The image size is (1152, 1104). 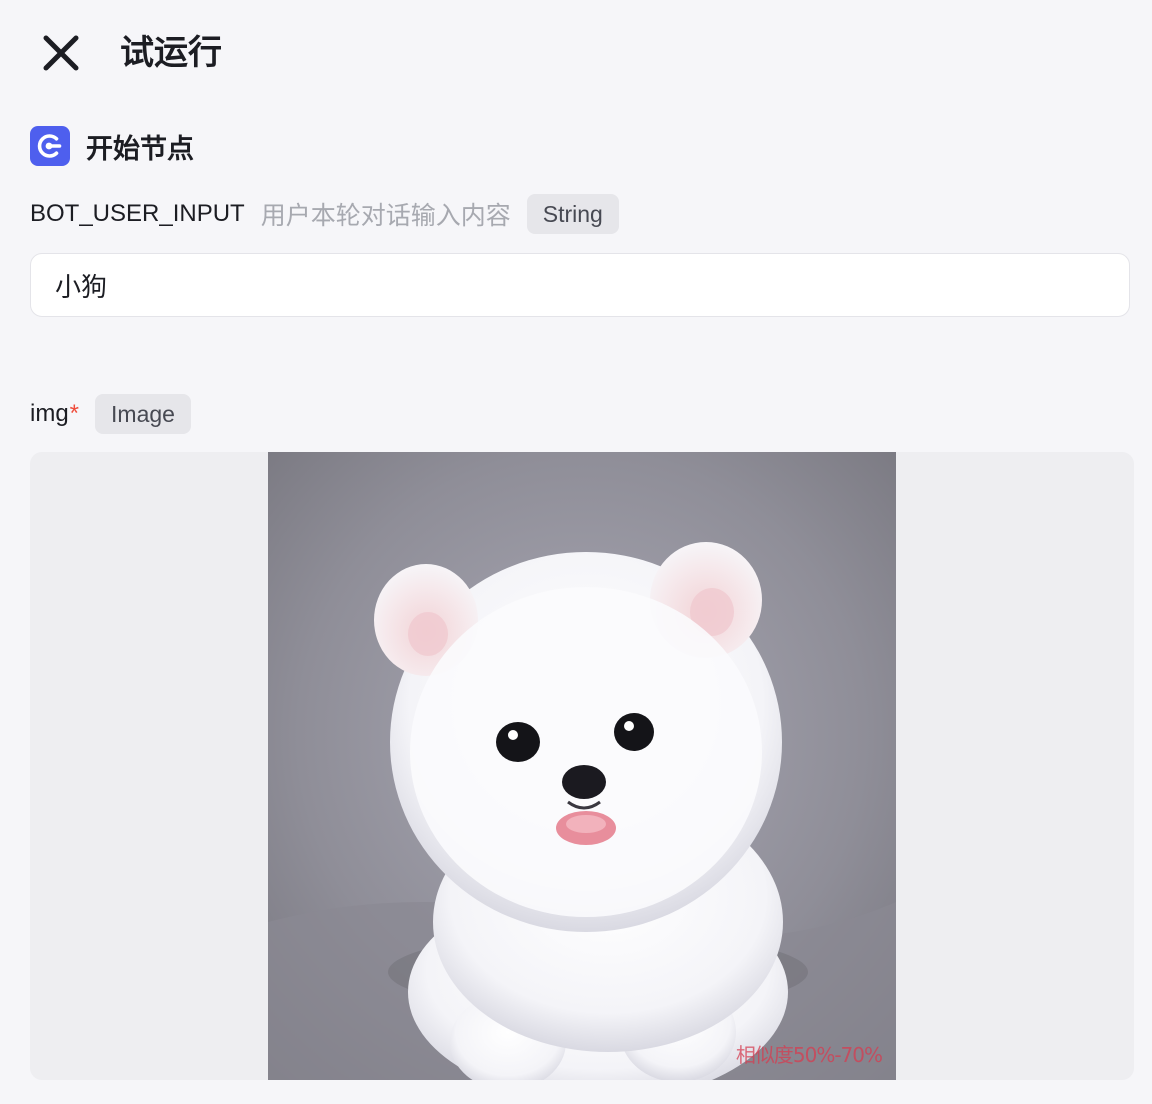 I want to click on field-description: 用户本轮对话输入内容, so click(x=385, y=215).